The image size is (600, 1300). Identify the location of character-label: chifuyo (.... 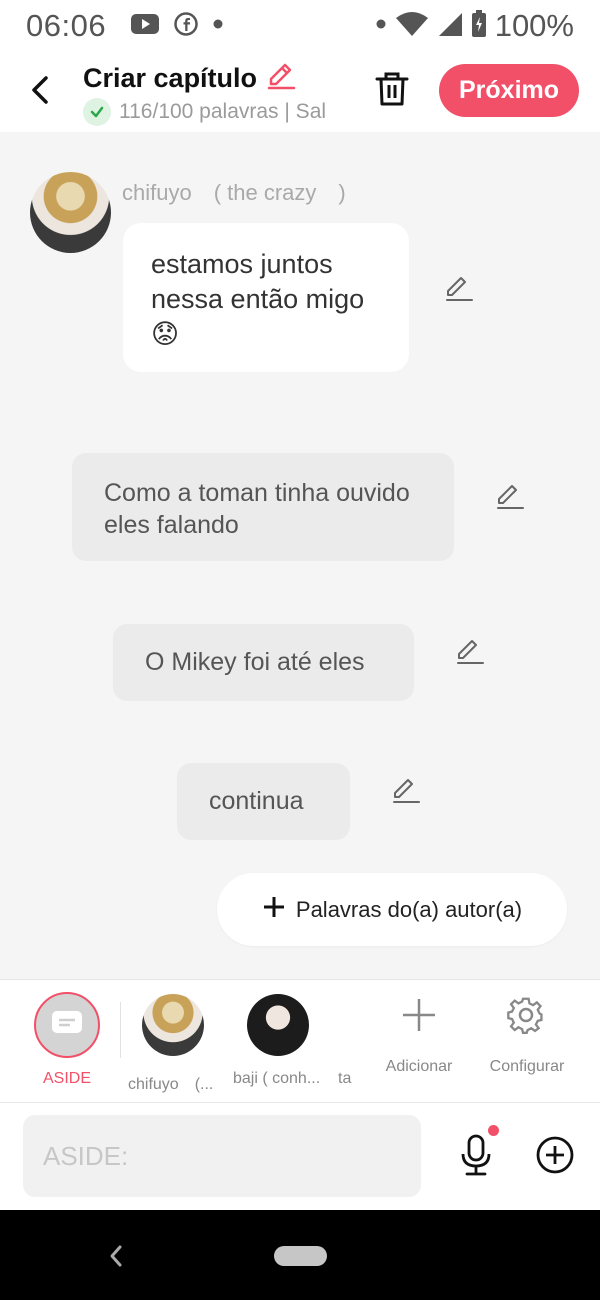
(171, 1084).